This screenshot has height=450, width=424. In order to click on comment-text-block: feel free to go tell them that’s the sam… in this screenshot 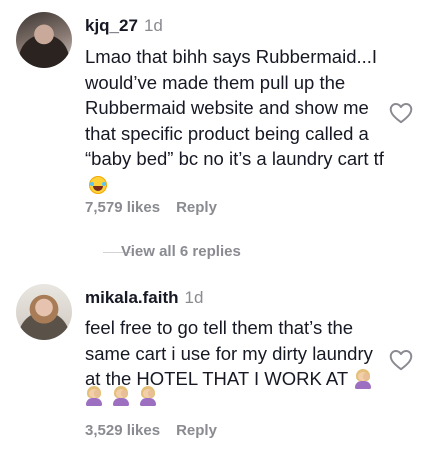, I will do `click(235, 353)`.